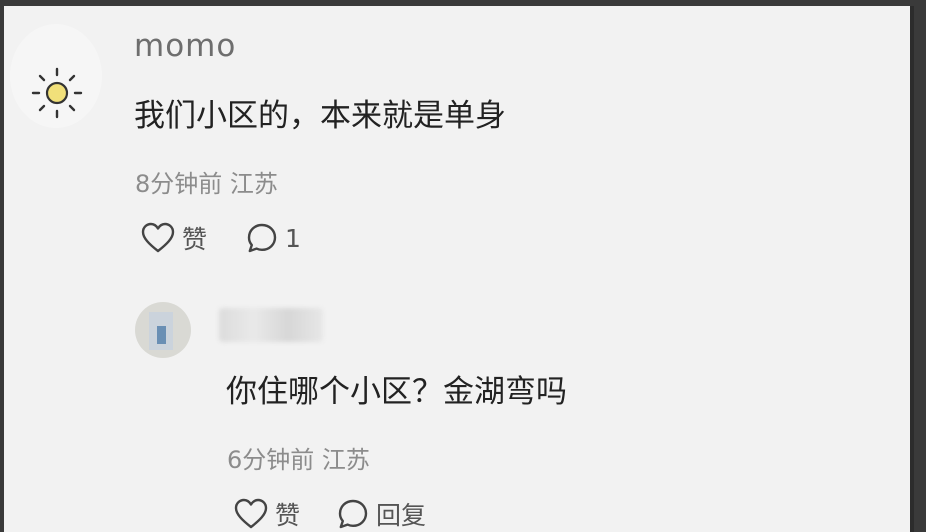 Image resolution: width=926 pixels, height=532 pixels. I want to click on reply-meta: 6分钟前 江苏, so click(298, 457).